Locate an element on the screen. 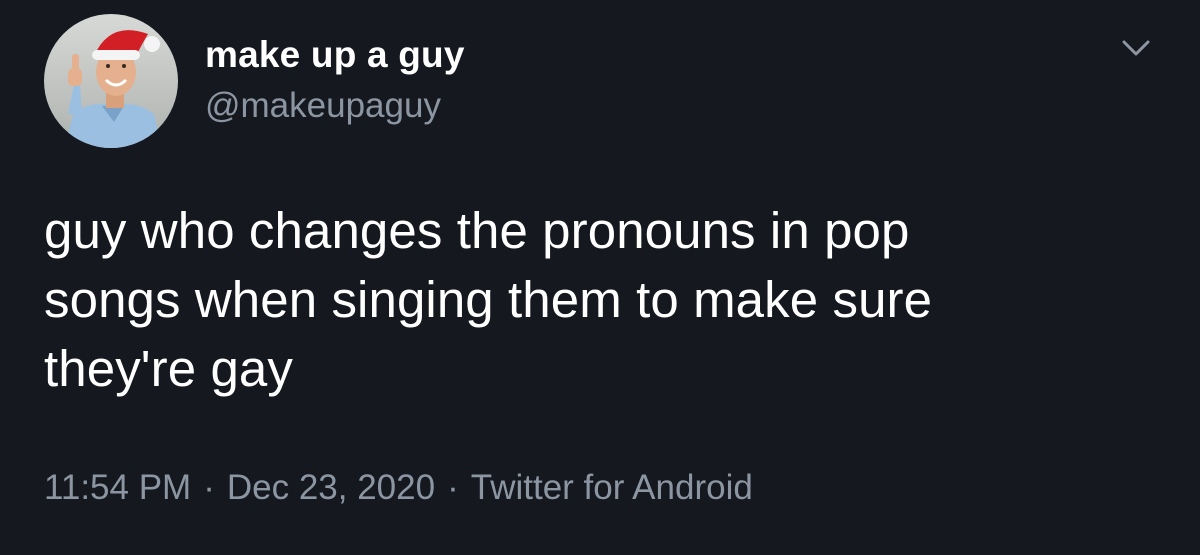 The height and width of the screenshot is (555, 1200). avatar-image is located at coordinates (111, 81).